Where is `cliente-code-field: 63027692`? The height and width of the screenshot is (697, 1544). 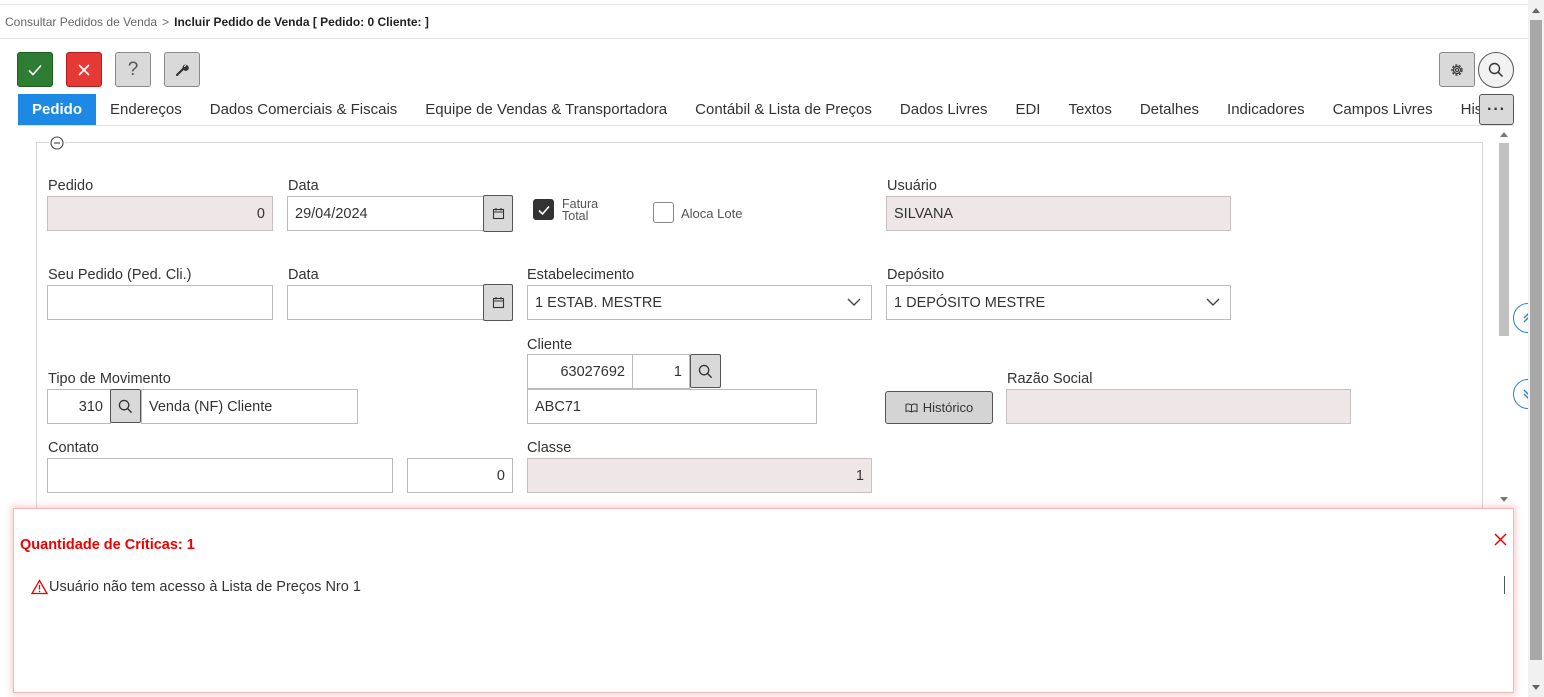
cliente-code-field: 63027692 is located at coordinates (580, 371).